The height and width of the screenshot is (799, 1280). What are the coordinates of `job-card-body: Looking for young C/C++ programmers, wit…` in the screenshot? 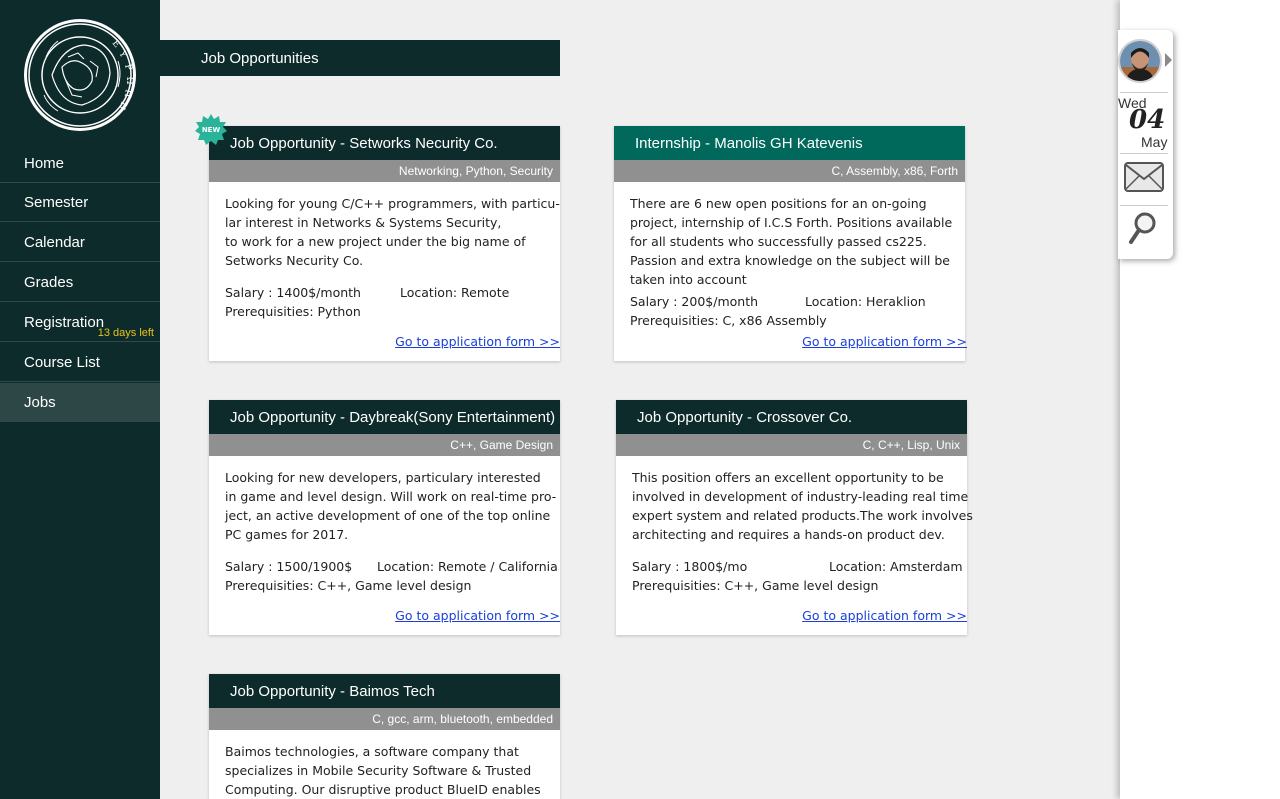 It's located at (384, 251).